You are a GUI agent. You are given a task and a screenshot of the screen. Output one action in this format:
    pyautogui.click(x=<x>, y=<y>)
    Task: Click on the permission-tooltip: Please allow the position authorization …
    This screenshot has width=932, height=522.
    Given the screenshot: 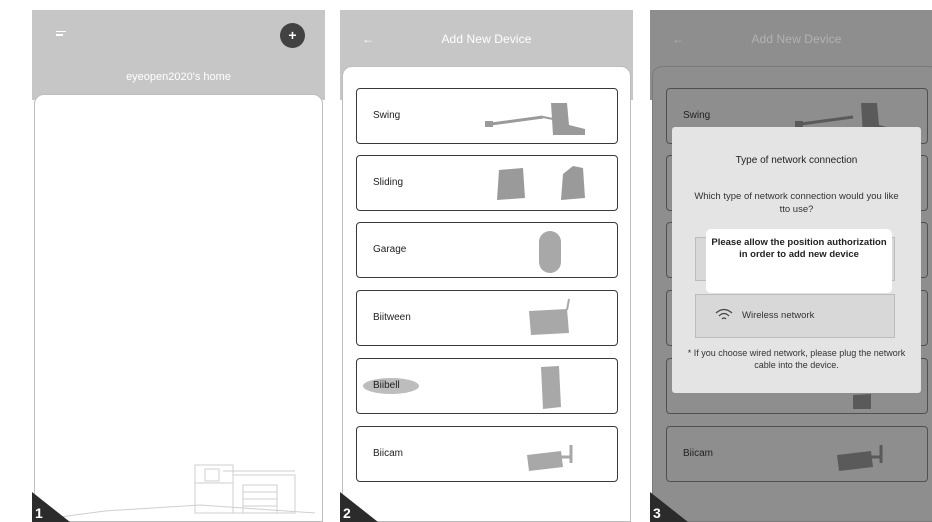 What is the action you would take?
    pyautogui.click(x=799, y=261)
    